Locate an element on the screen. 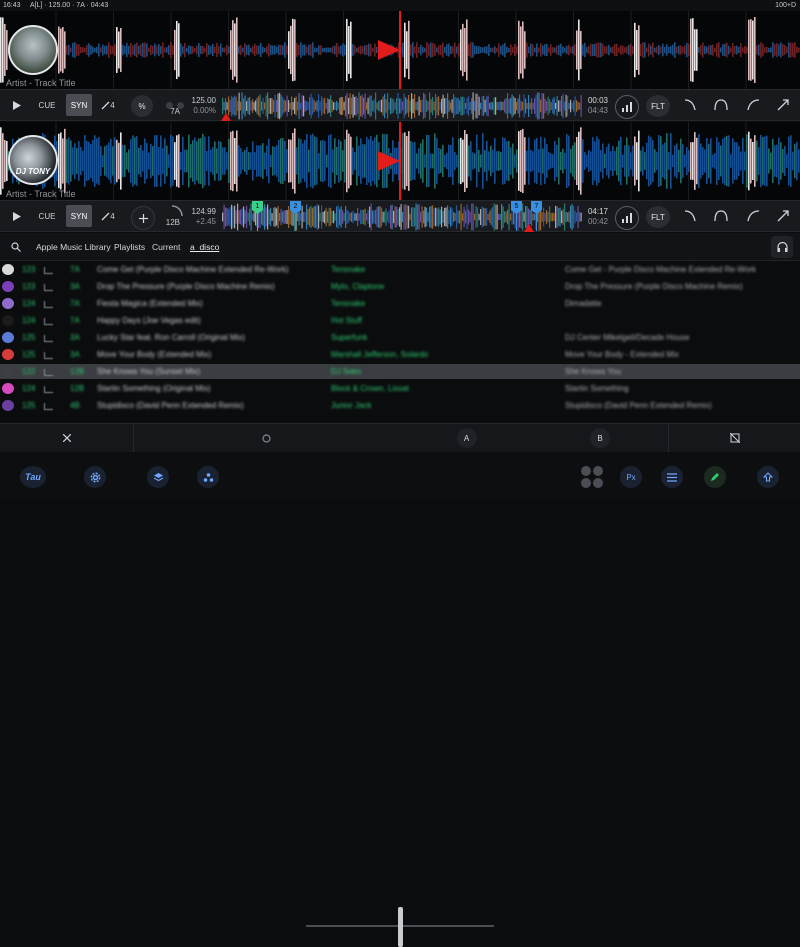 This screenshot has height=947, width=800. row-bpm: 125 is located at coordinates (29, 405).